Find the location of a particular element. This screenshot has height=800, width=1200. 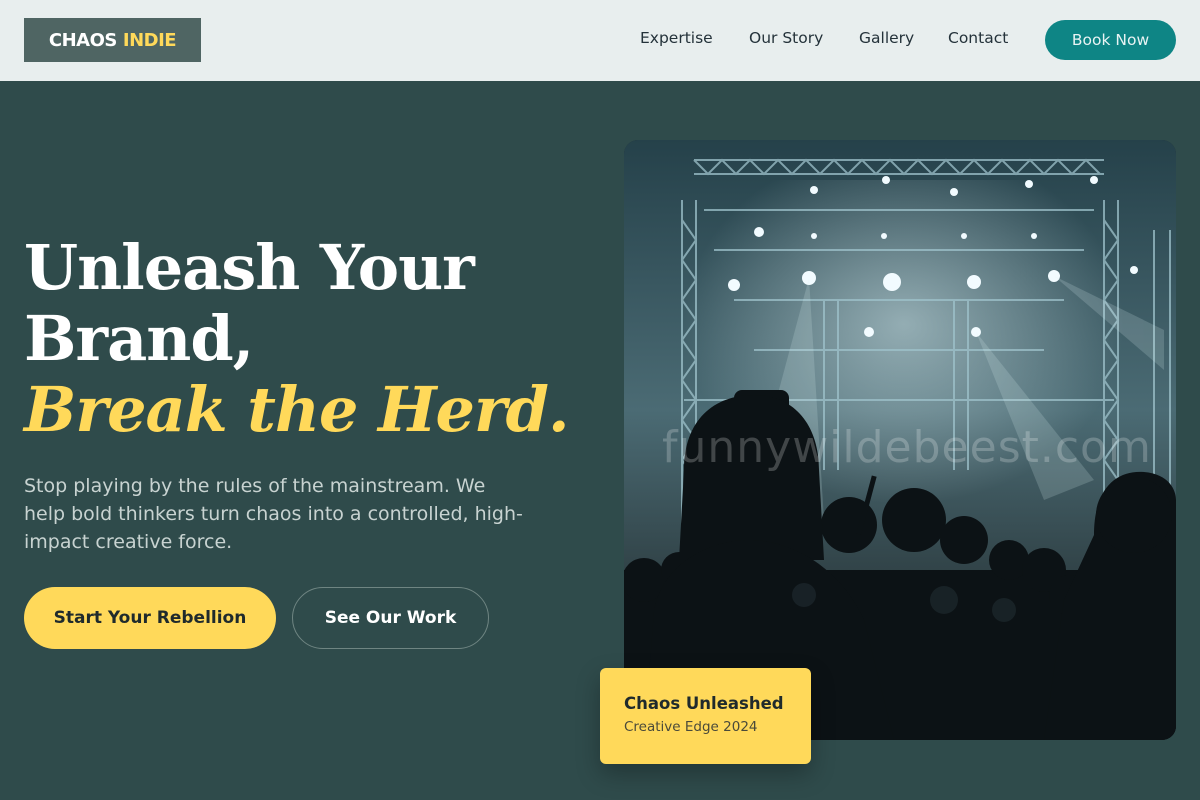

brand-word-indie: INDIE is located at coordinates (149, 40).